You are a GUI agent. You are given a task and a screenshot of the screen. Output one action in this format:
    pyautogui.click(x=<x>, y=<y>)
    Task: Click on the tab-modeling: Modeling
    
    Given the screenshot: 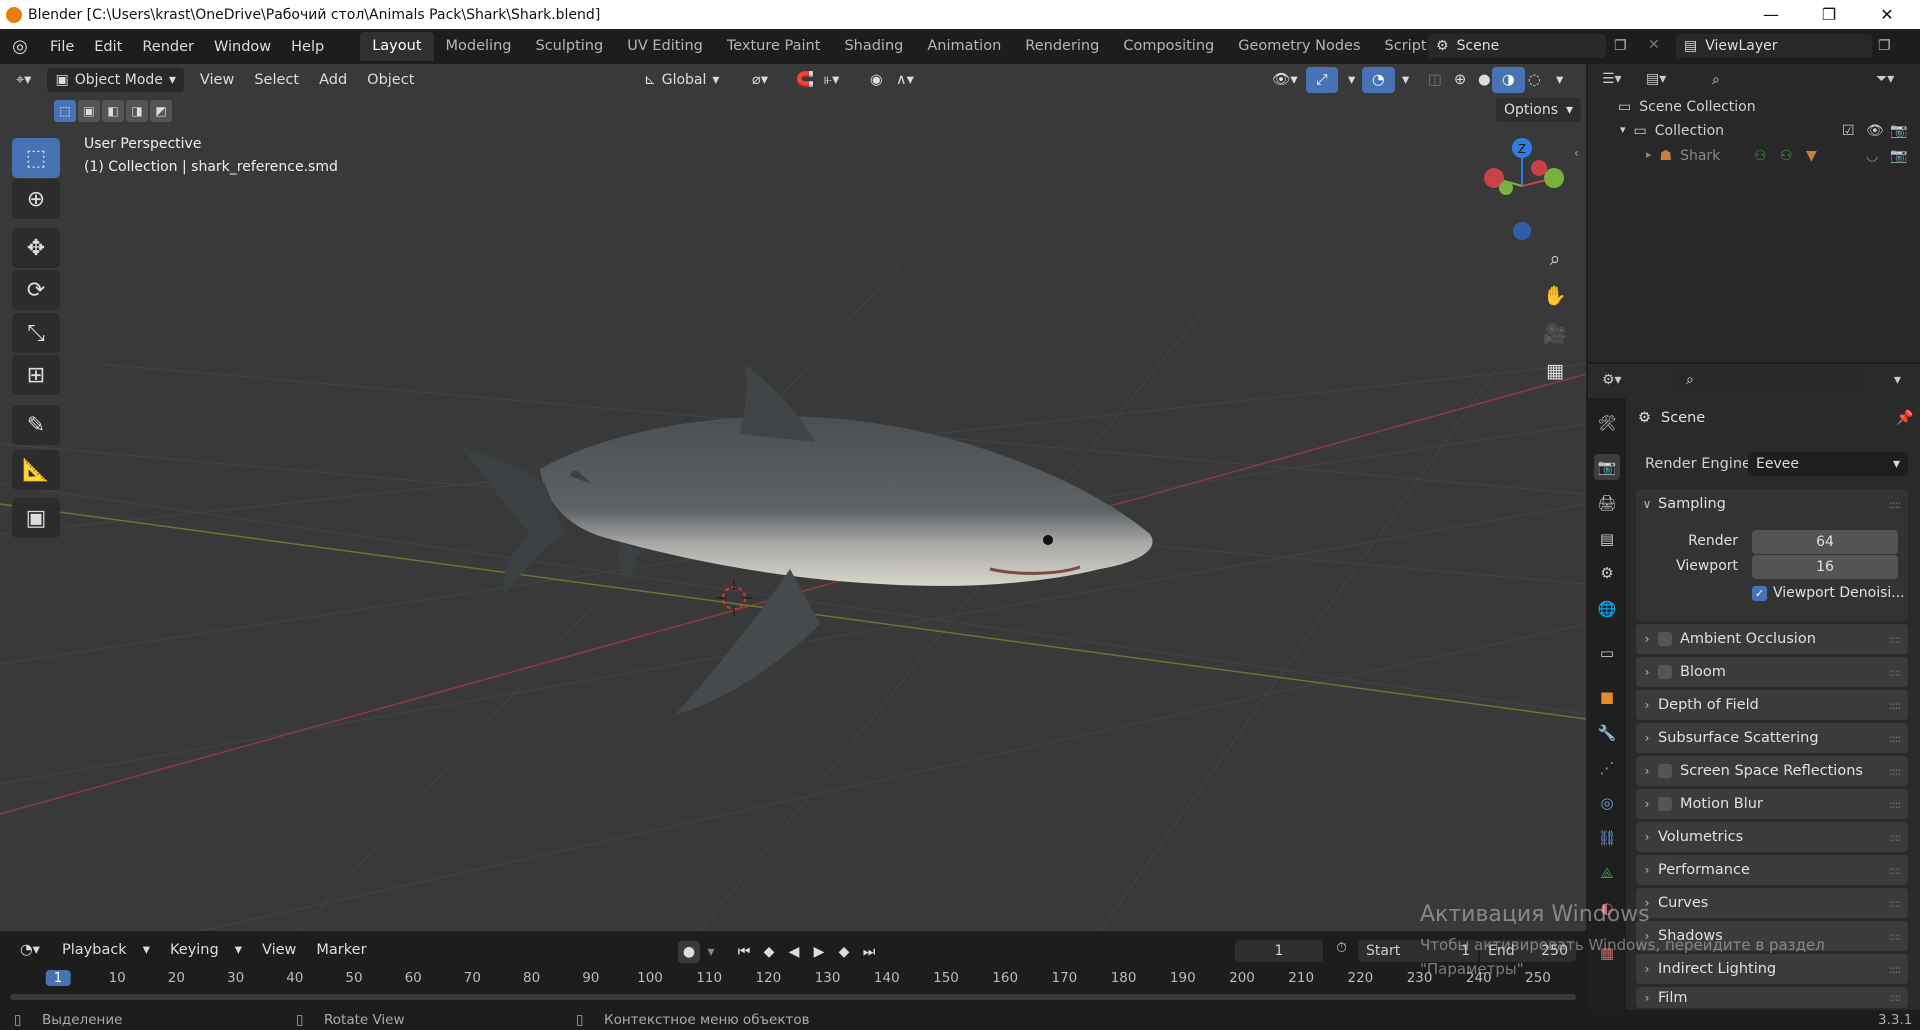 What is the action you would take?
    pyautogui.click(x=479, y=46)
    